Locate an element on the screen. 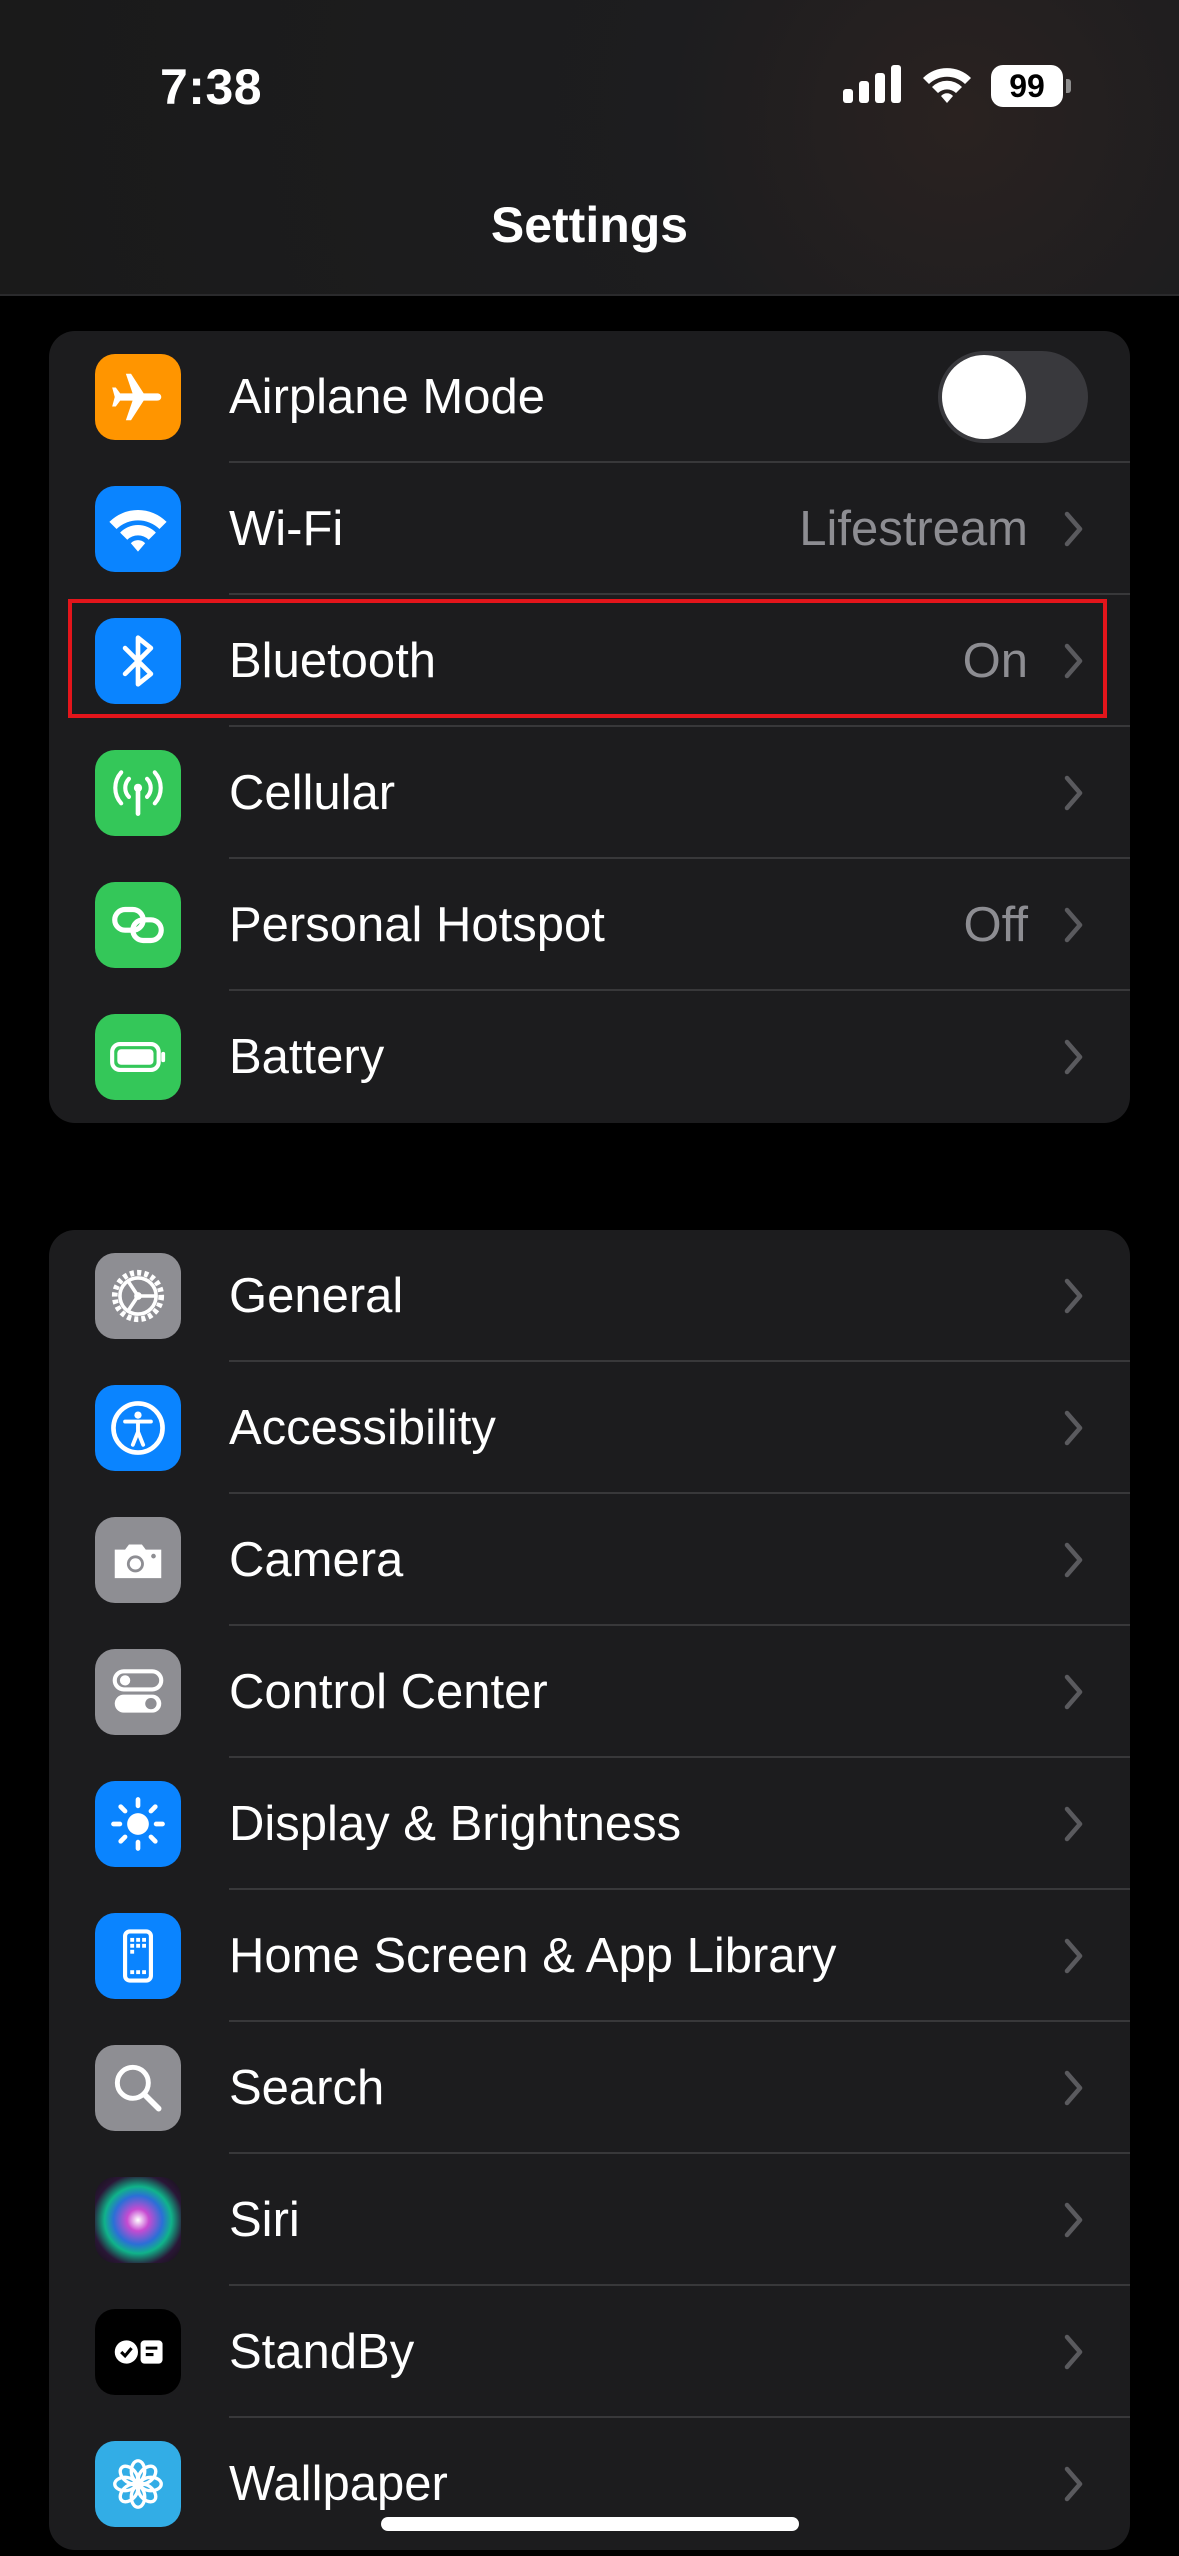 Image resolution: width=1179 pixels, height=2556 pixels. row-label: Battery is located at coordinates (307, 1057).